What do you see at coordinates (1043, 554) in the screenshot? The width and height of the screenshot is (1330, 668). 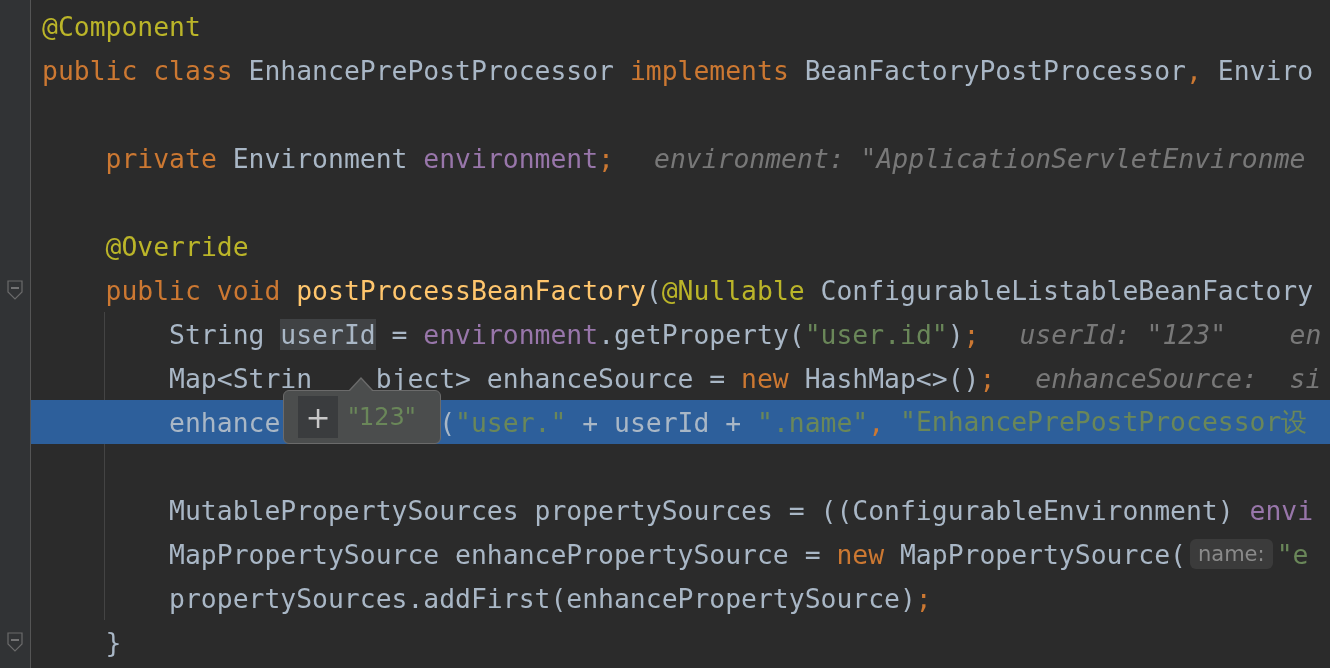 I see `code-text: MapPropertySource(` at bounding box center [1043, 554].